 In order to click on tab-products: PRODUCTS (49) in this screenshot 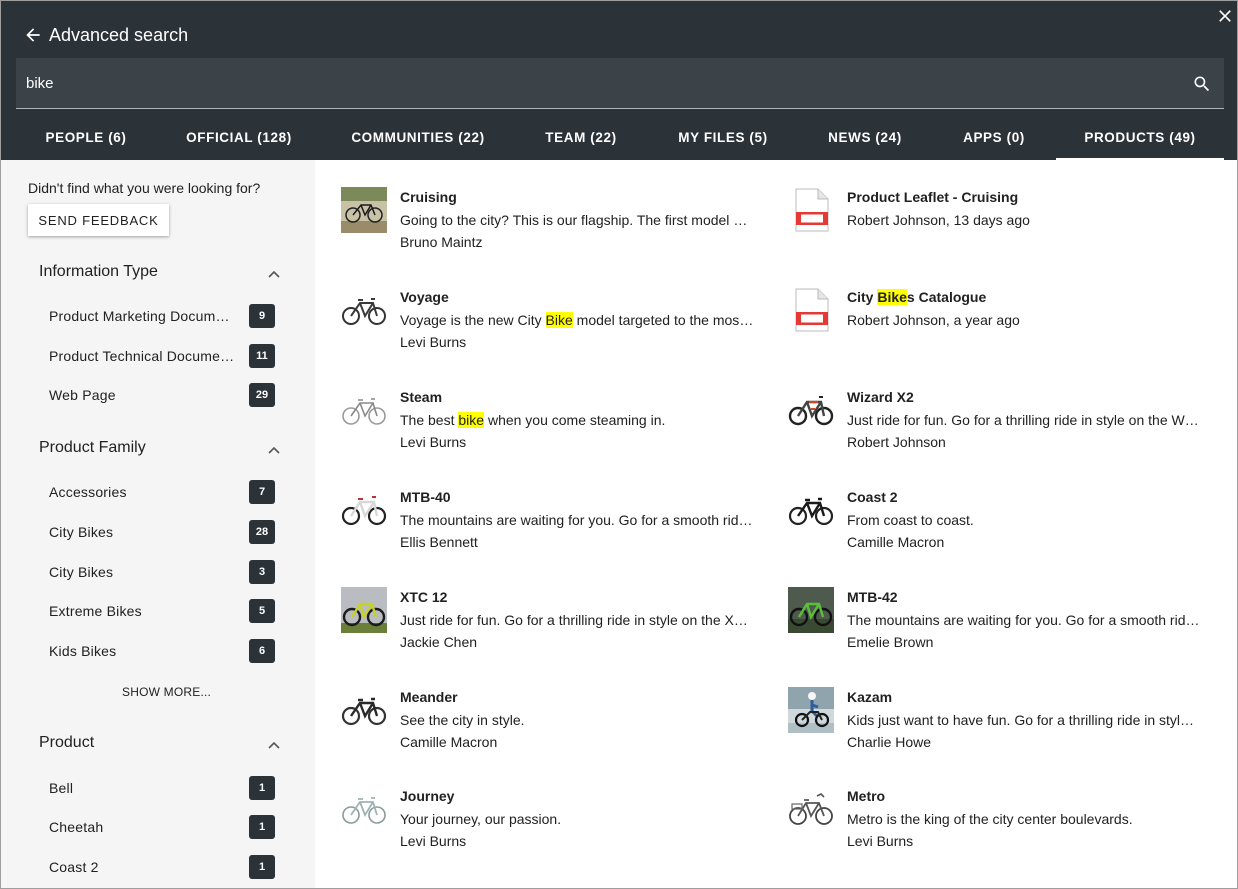, I will do `click(1140, 138)`.